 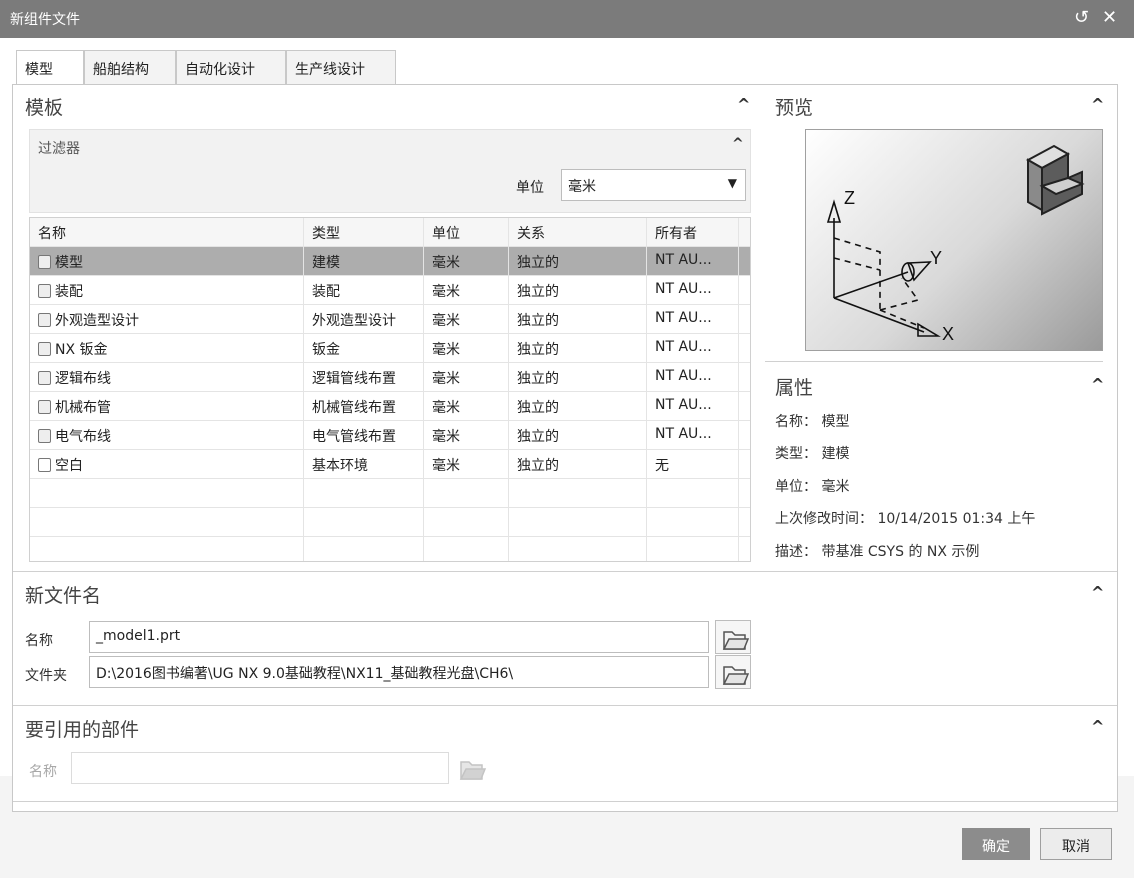 I want to click on new-file-section-title: 新文件名, so click(x=63, y=596).